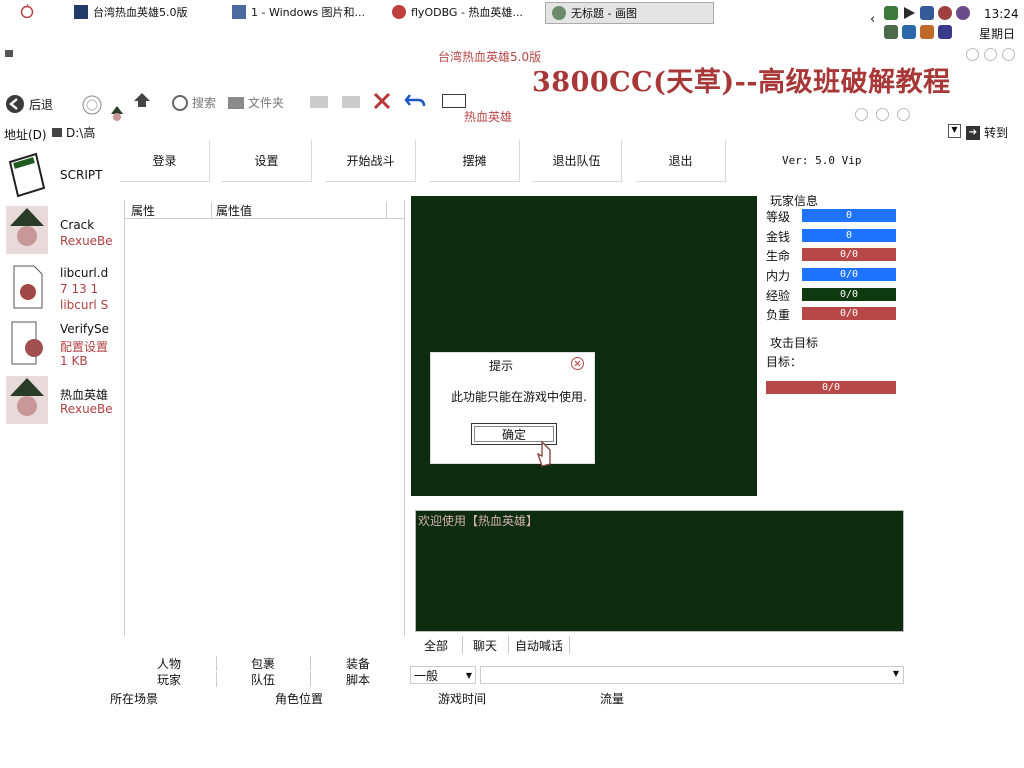  Describe the element at coordinates (945, 13) in the screenshot. I see `tray-user-icon` at that location.